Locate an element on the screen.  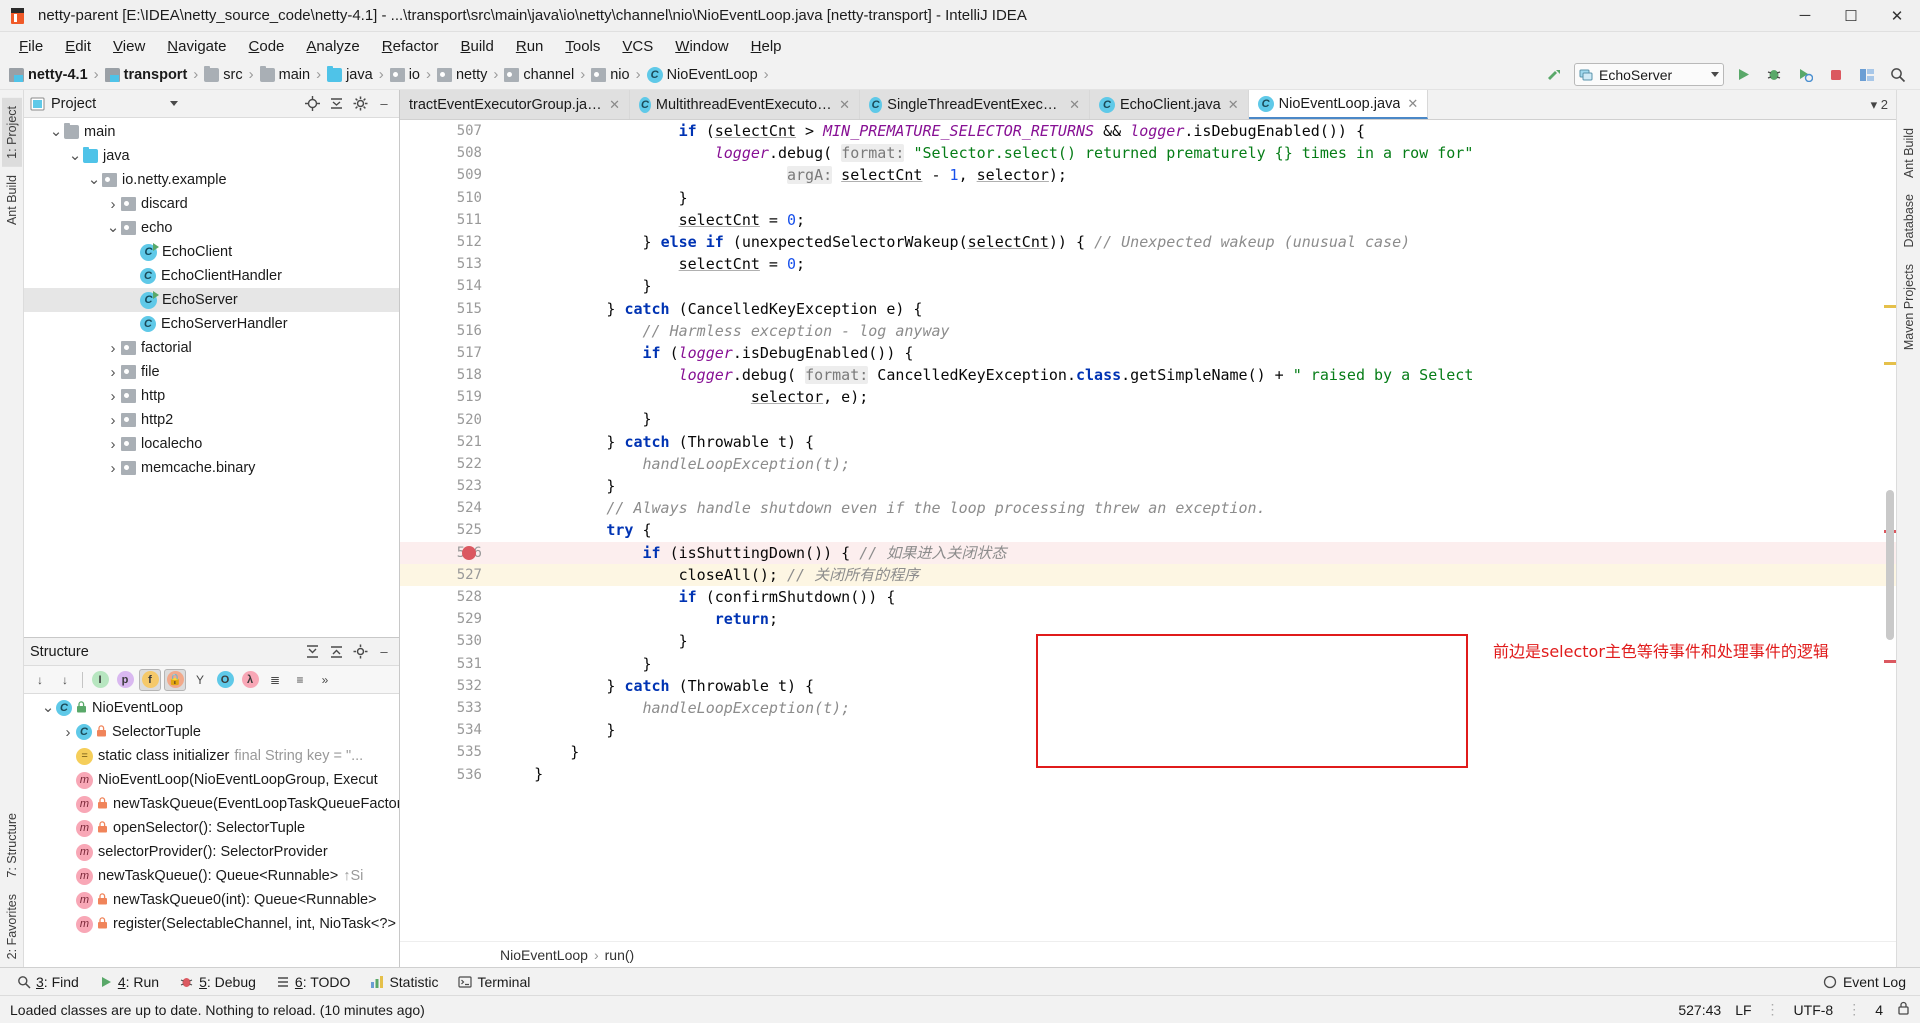
locate-icon is located at coordinates (312, 104).